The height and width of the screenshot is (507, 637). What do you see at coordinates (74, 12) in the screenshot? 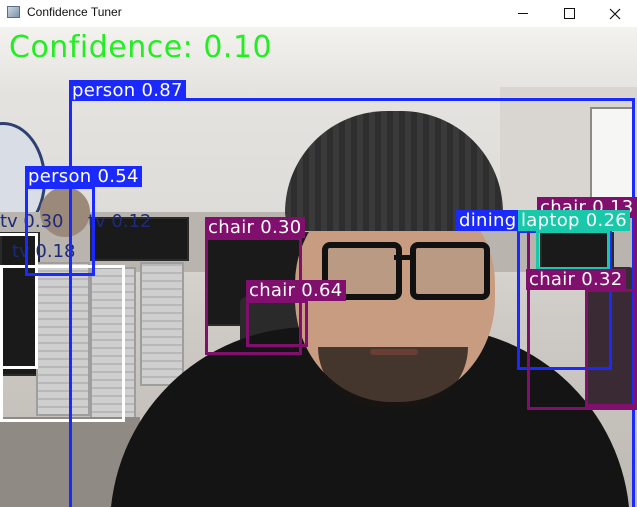
I see `window-title: Confidence Tuner` at bounding box center [74, 12].